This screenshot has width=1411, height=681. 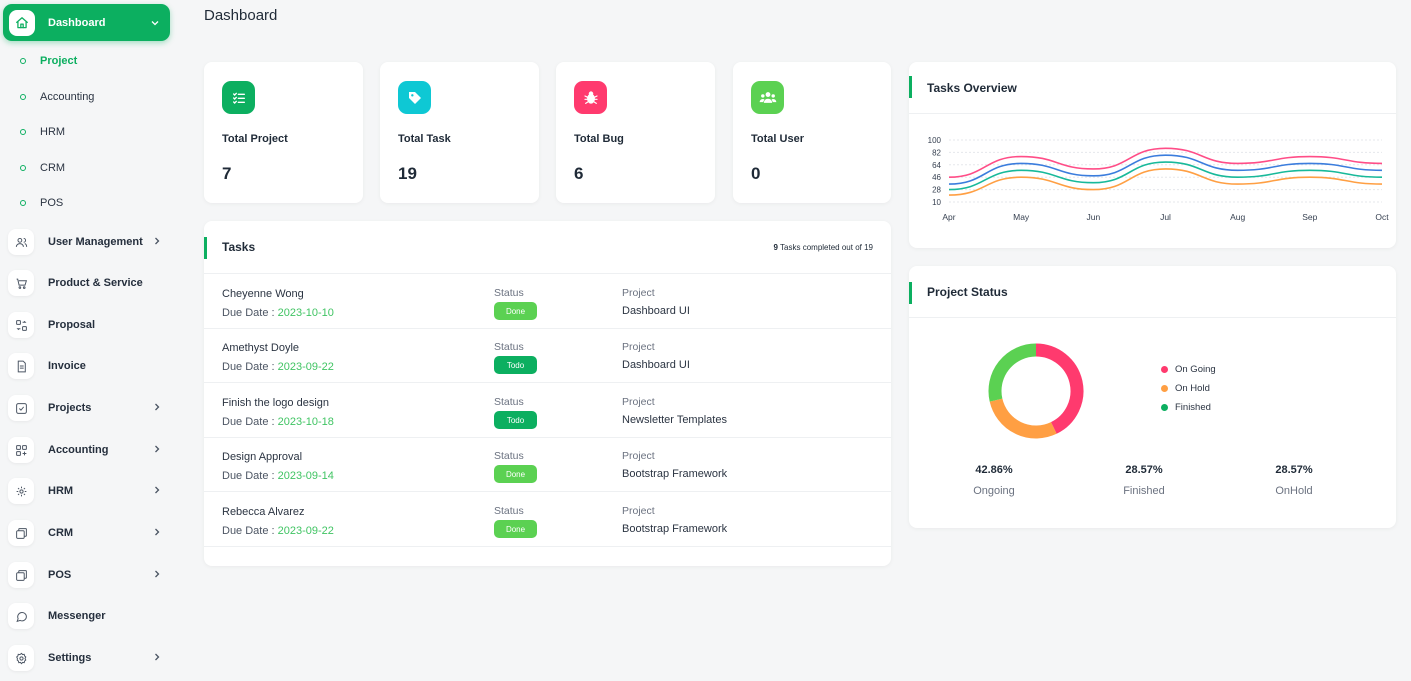 I want to click on pct-label: Finished, so click(x=1144, y=491).